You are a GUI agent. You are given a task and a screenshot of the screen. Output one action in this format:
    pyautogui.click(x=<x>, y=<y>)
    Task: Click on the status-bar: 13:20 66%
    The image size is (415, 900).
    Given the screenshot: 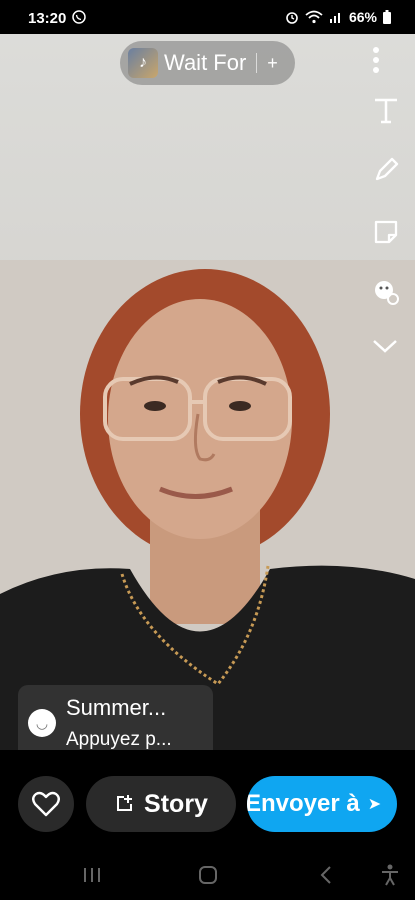 What is the action you would take?
    pyautogui.click(x=207, y=17)
    